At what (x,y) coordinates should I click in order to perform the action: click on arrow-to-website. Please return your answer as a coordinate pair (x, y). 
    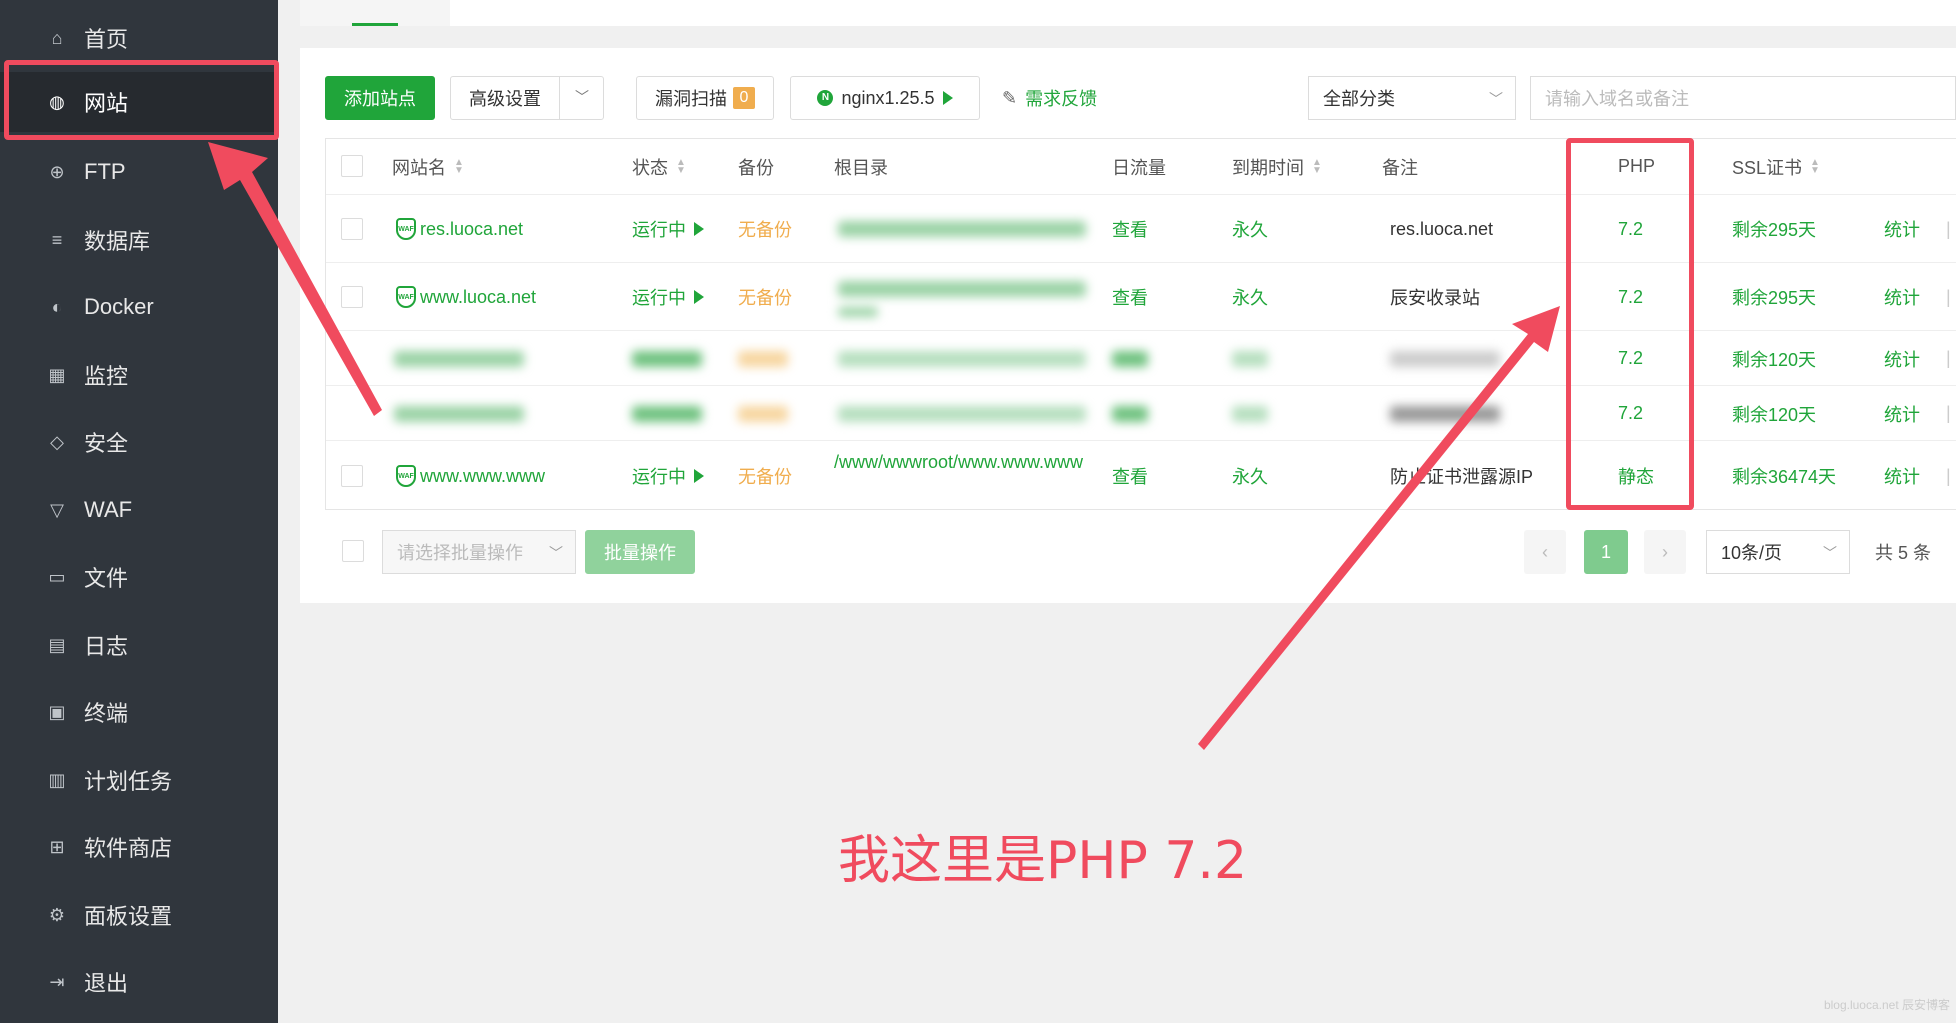
    Looking at the image, I should click on (295, 279).